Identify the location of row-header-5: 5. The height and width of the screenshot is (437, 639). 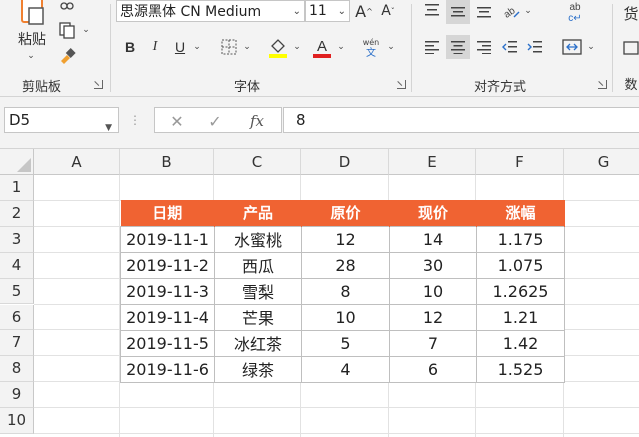
(17, 291).